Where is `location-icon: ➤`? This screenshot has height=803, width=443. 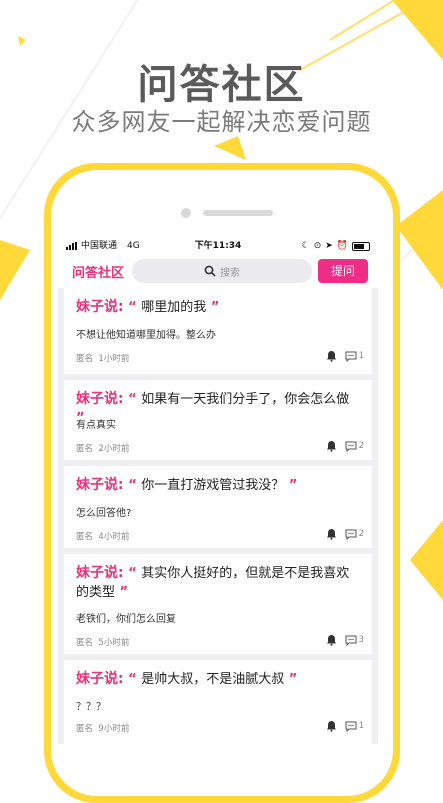 location-icon: ➤ is located at coordinates (329, 246).